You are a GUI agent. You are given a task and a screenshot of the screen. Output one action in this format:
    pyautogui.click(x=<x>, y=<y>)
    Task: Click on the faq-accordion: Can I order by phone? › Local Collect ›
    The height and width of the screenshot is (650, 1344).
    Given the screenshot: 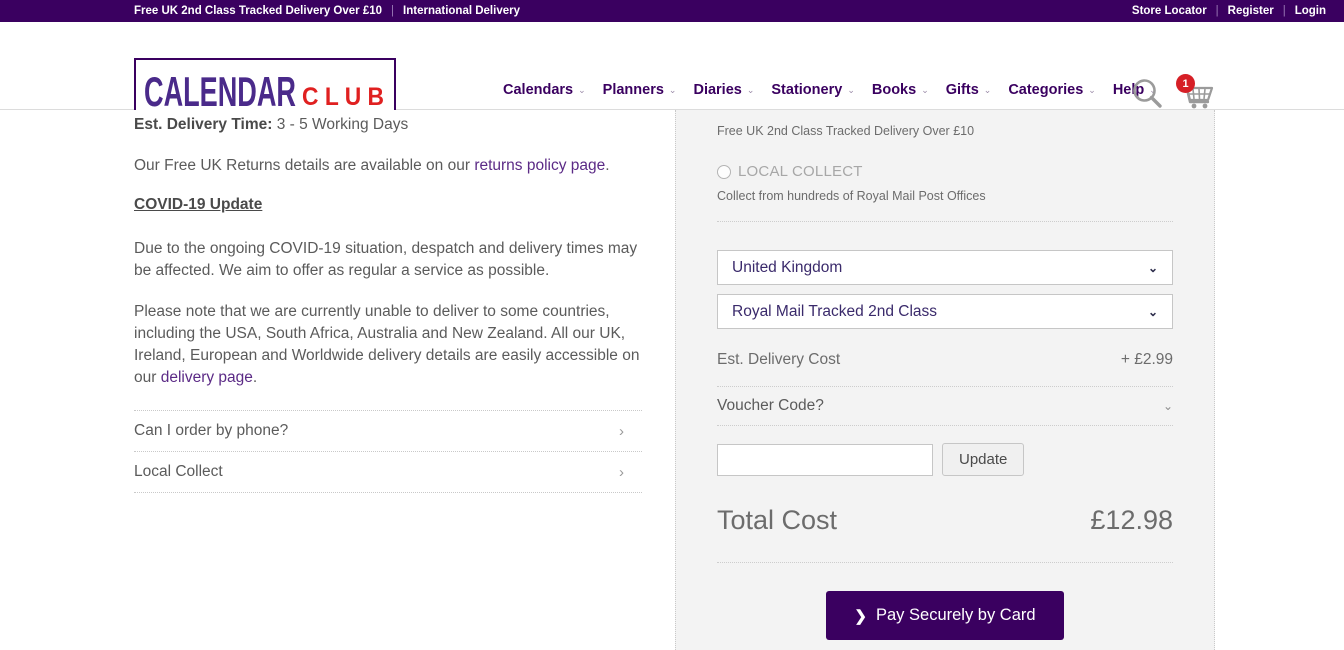 What is the action you would take?
    pyautogui.click(x=388, y=451)
    